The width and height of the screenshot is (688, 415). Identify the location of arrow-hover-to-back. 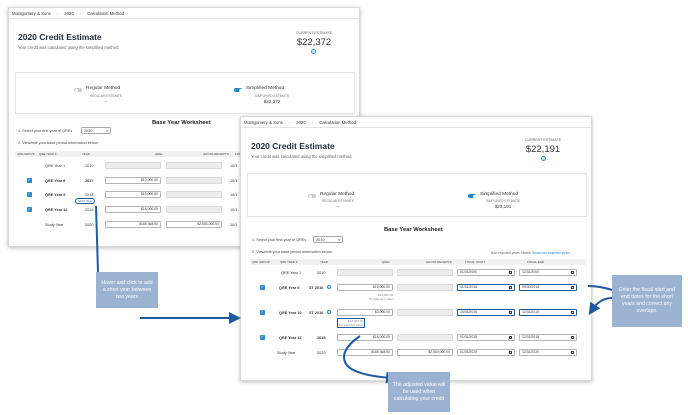
(97, 239).